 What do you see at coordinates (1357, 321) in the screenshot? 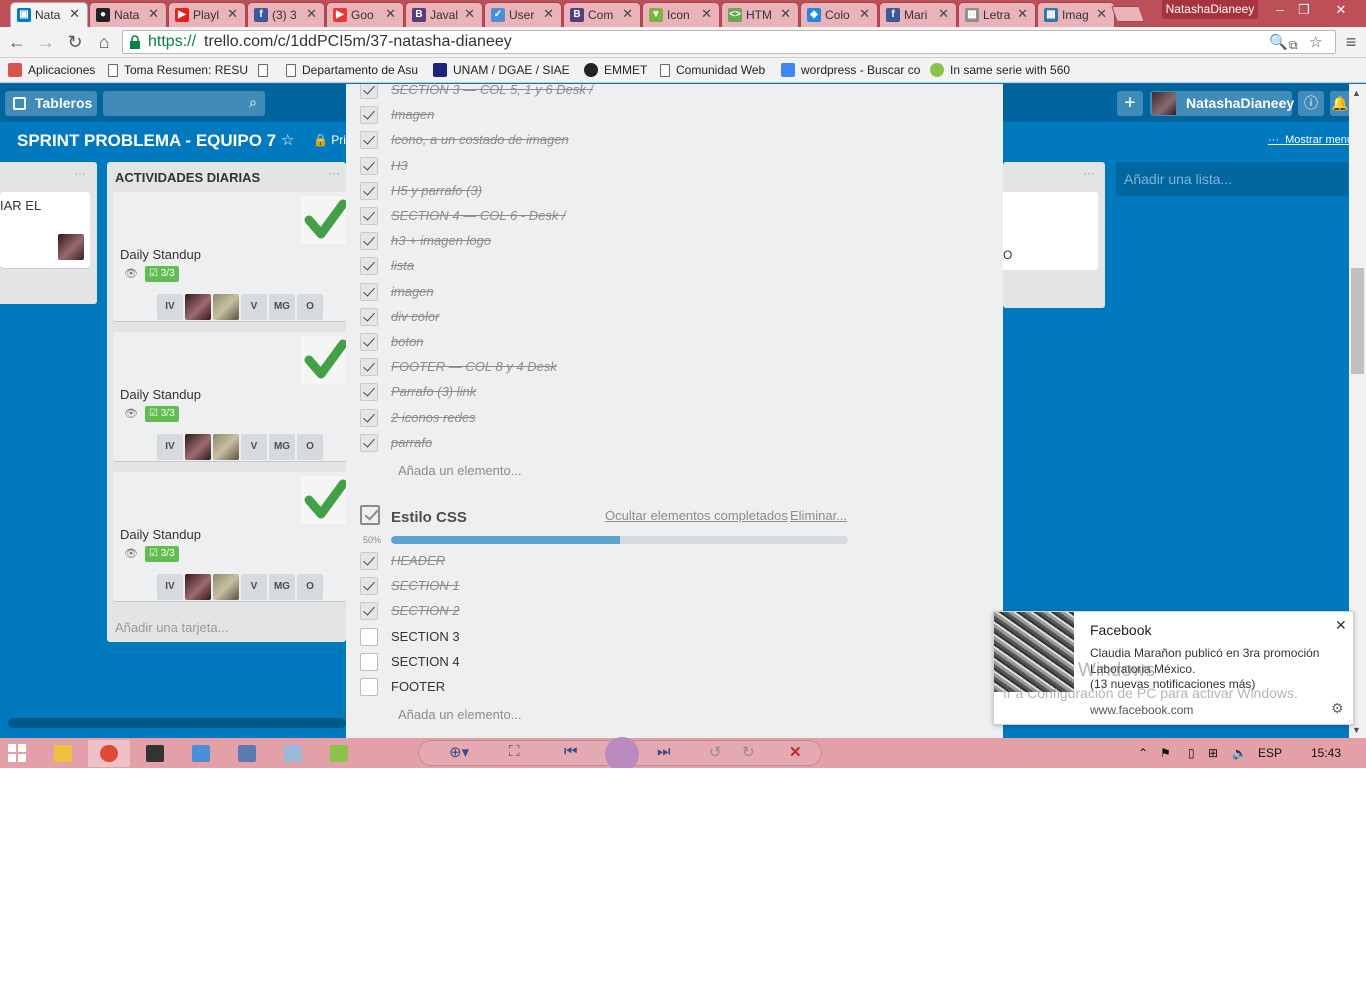
I see `scrollbar-thumb` at bounding box center [1357, 321].